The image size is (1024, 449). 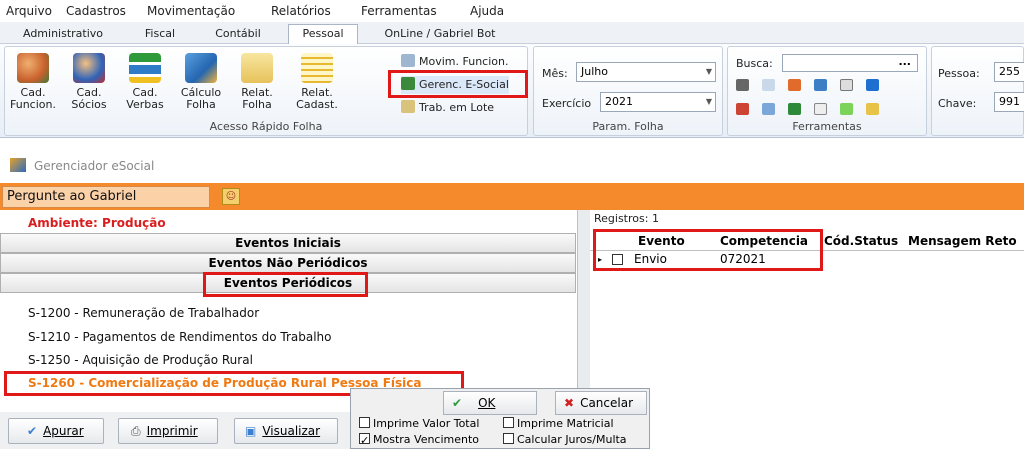 I want to click on calculo-folha-button: Cálculo Folha, so click(x=201, y=82).